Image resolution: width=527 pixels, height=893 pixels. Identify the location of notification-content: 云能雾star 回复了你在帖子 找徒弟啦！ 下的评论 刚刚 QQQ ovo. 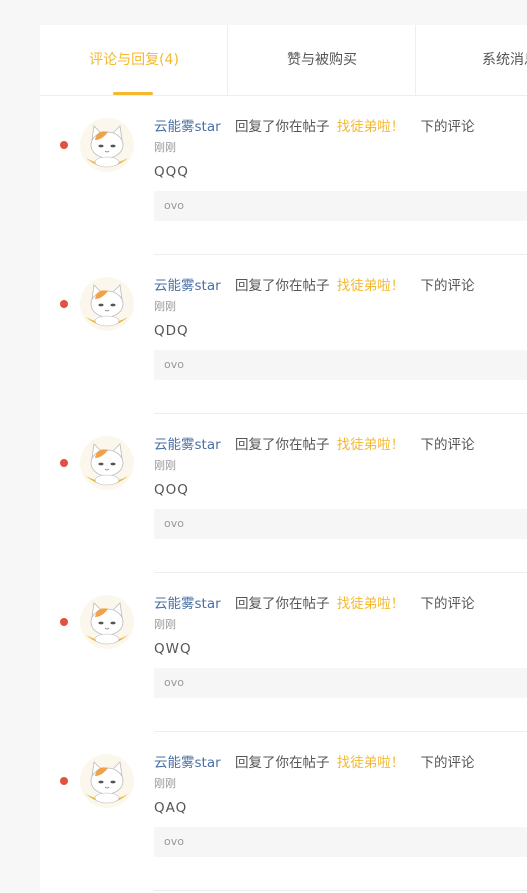
(340, 169).